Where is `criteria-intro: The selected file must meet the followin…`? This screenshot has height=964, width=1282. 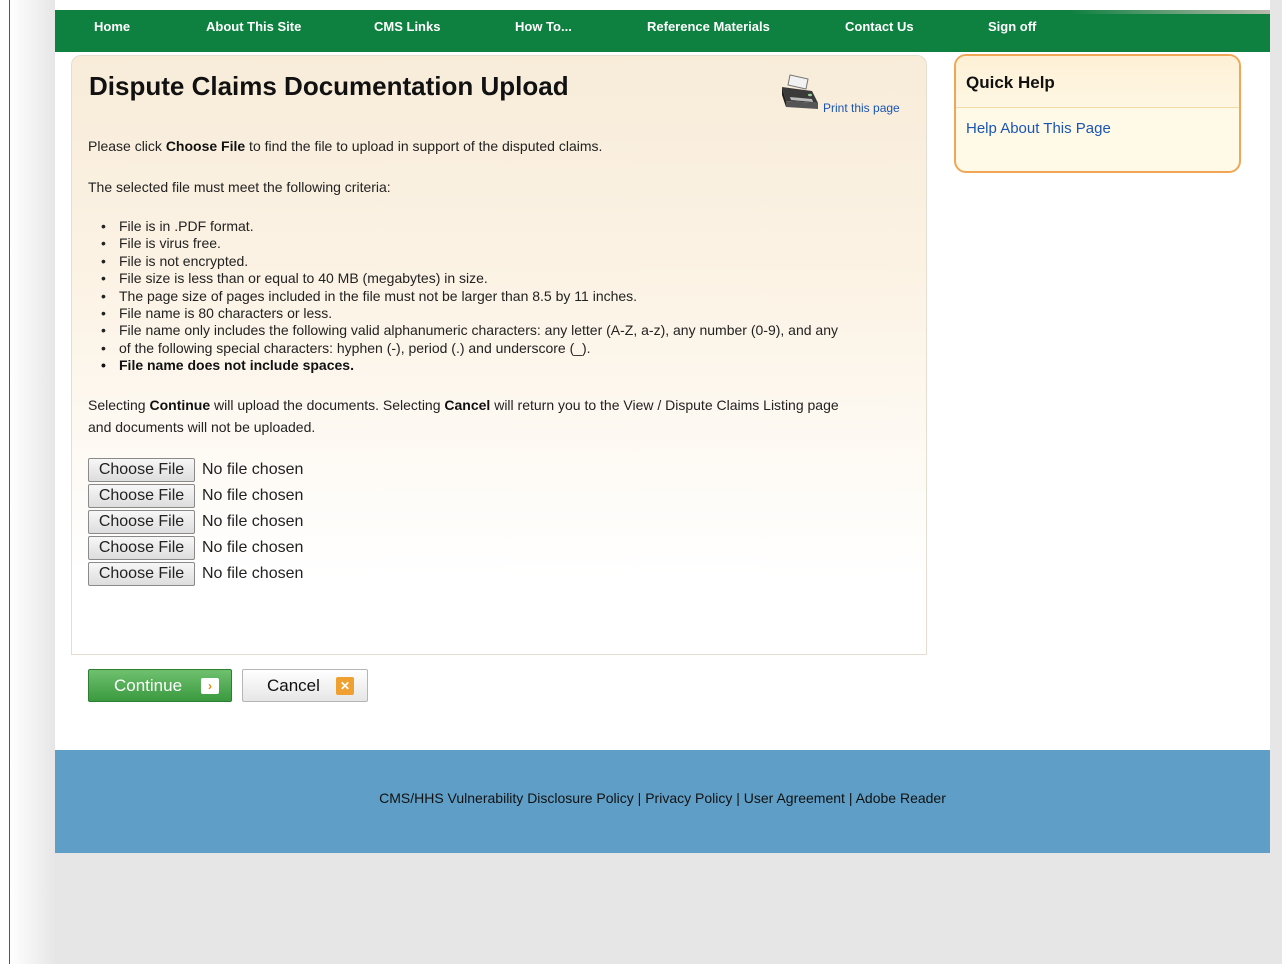 criteria-intro: The selected file must meet the followin… is located at coordinates (239, 187).